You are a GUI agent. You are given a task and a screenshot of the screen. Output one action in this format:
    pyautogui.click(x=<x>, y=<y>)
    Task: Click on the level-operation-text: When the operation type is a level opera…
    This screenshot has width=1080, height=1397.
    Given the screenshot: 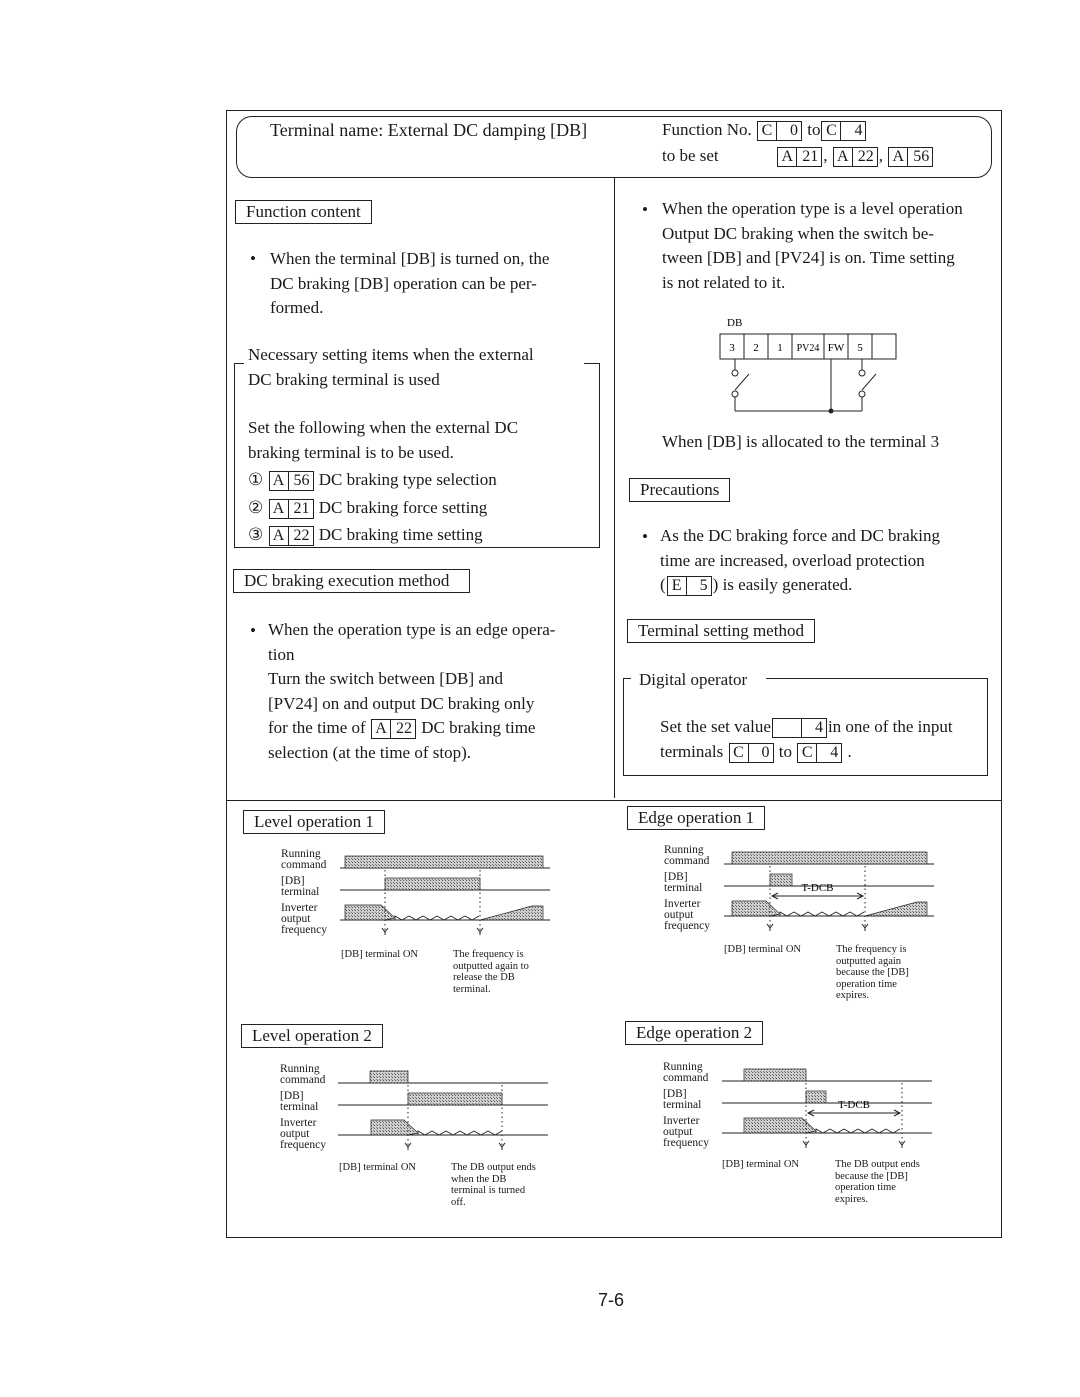 What is the action you would take?
    pyautogui.click(x=812, y=245)
    